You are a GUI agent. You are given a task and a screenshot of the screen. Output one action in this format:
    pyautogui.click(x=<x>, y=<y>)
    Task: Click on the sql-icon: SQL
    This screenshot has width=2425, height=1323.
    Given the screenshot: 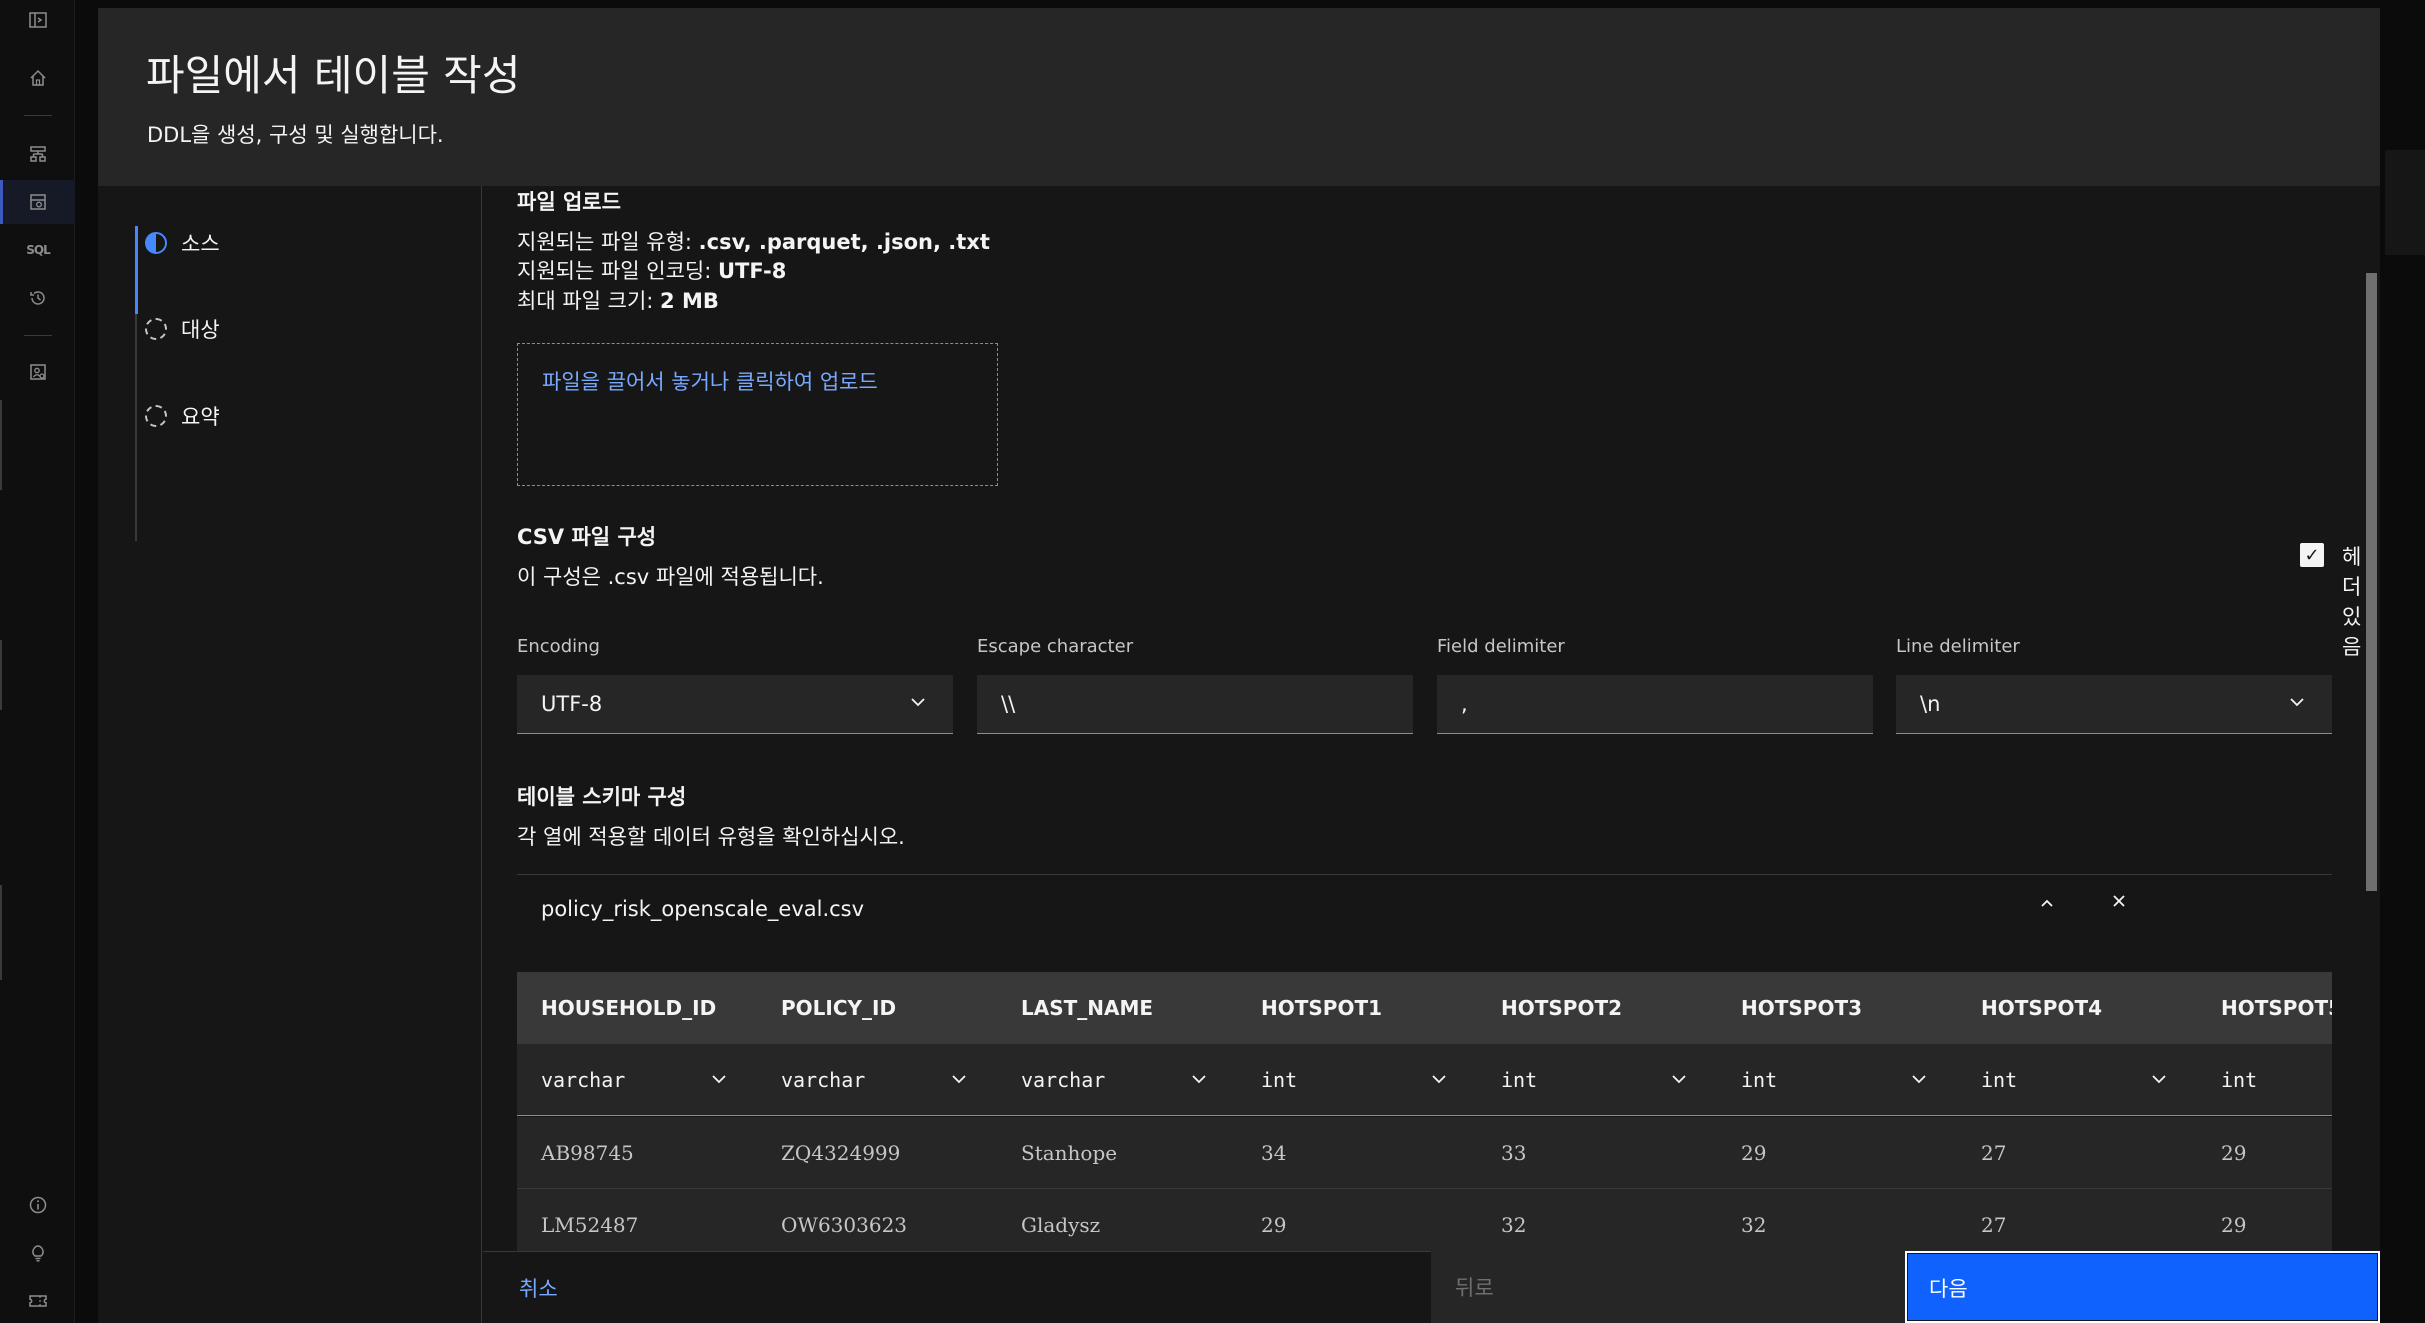 What is the action you would take?
    pyautogui.click(x=38, y=250)
    